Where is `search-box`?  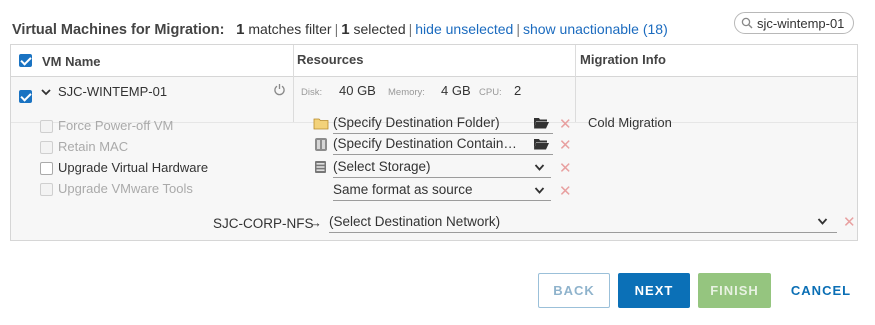 search-box is located at coordinates (794, 23).